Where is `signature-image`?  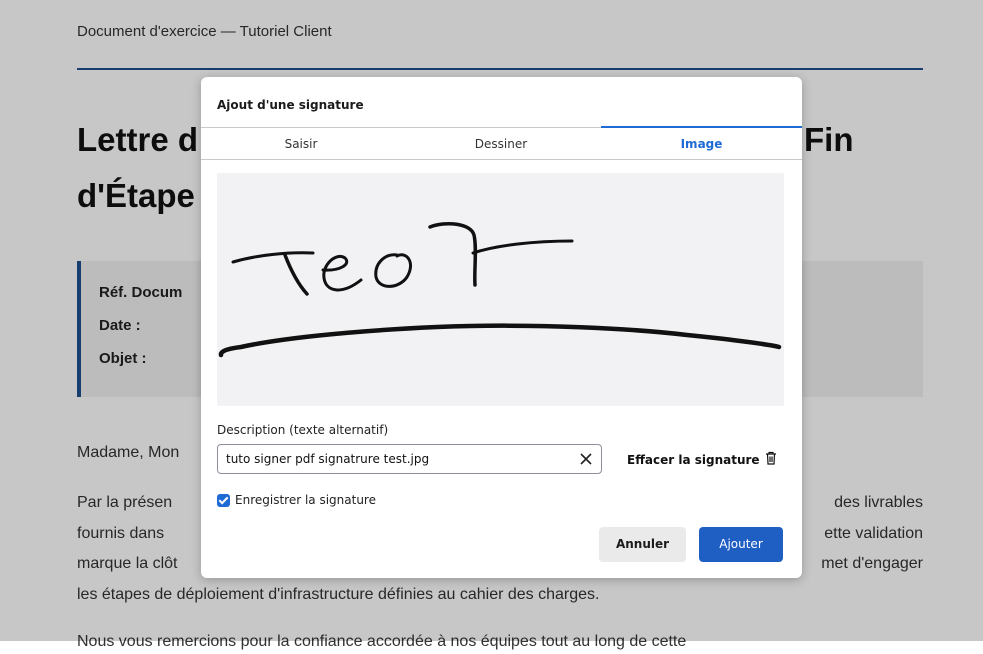 signature-image is located at coordinates (500, 289).